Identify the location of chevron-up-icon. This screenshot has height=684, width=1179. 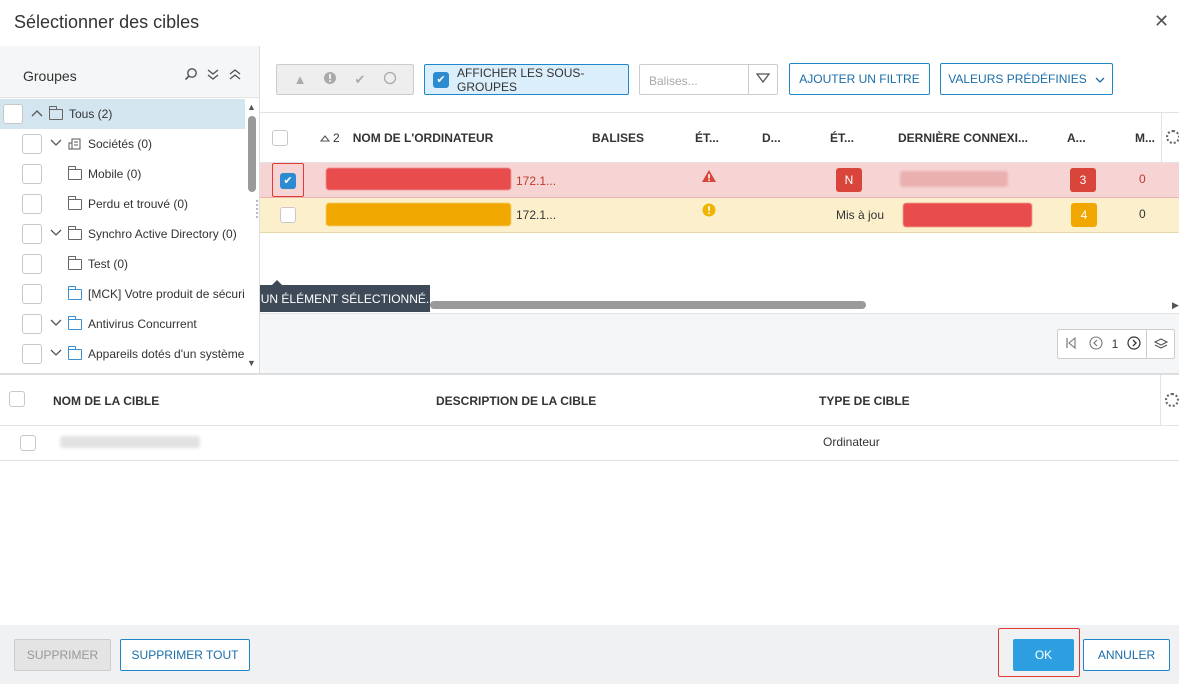
(37, 114).